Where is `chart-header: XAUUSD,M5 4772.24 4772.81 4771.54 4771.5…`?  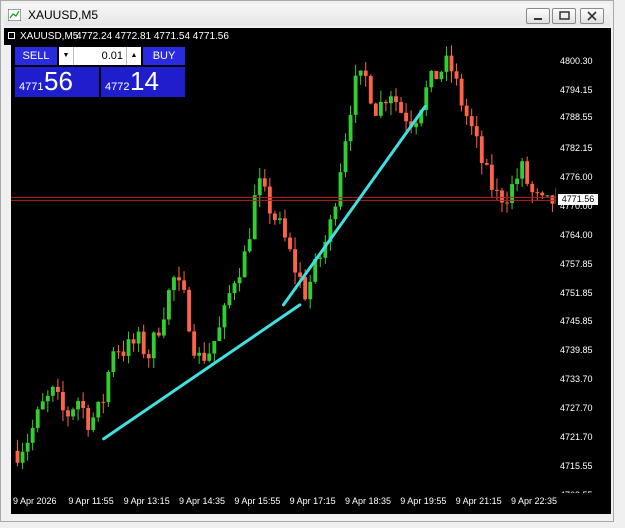 chart-header: XAUUSD,M5 4772.24 4772.81 4771.54 4771.5… is located at coordinates (307, 36).